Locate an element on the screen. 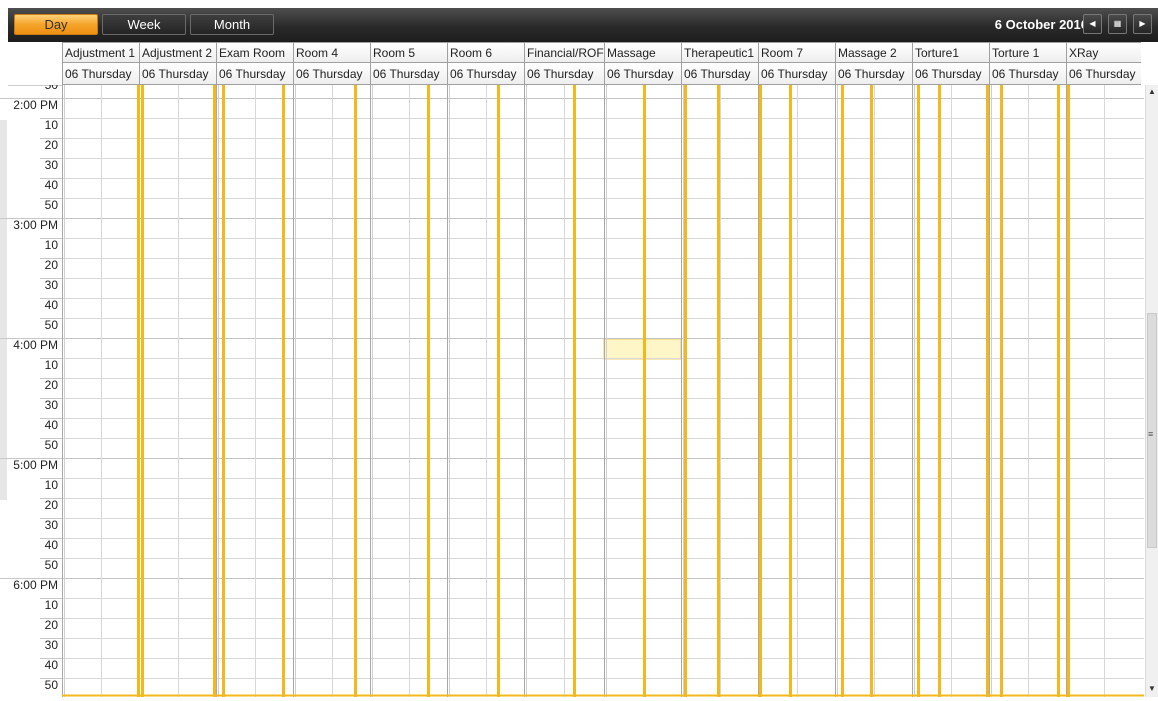 The image size is (1158, 701). resource-header: Exam Room is located at coordinates (254, 52).